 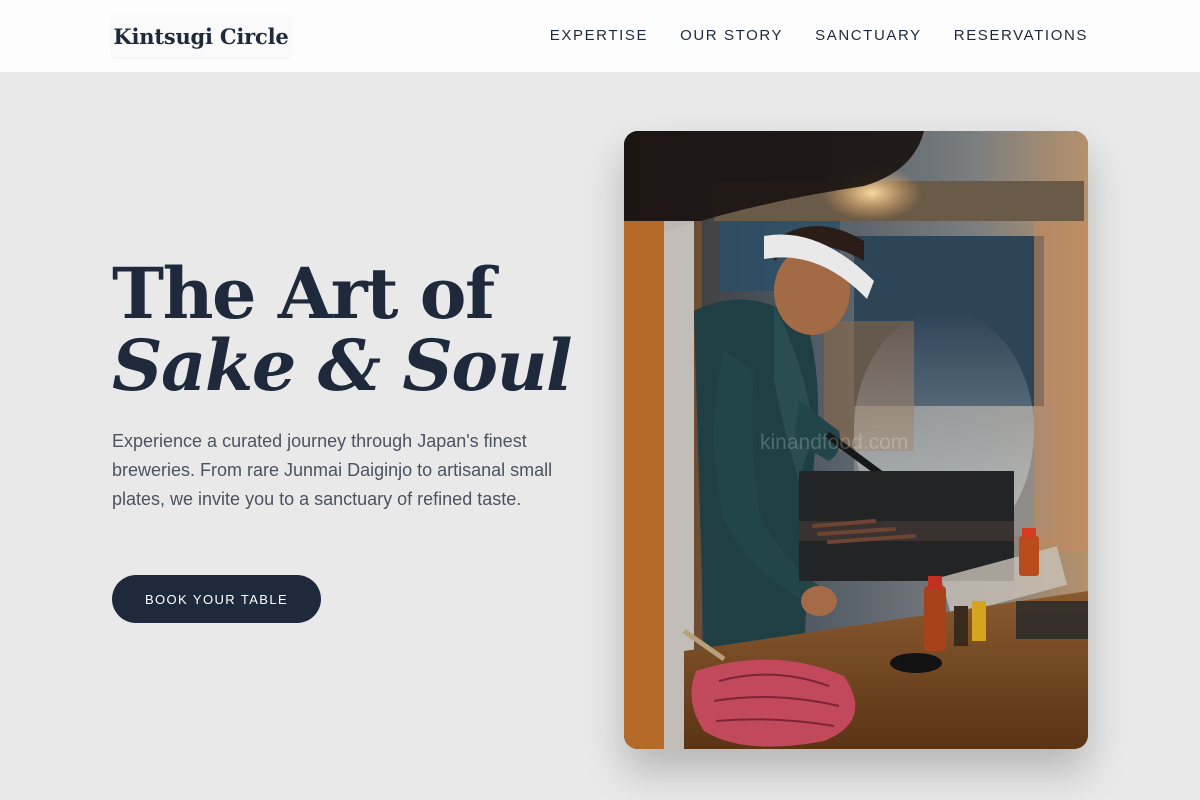 I want to click on hero-title-line2: Sake & Soul, so click(x=342, y=365).